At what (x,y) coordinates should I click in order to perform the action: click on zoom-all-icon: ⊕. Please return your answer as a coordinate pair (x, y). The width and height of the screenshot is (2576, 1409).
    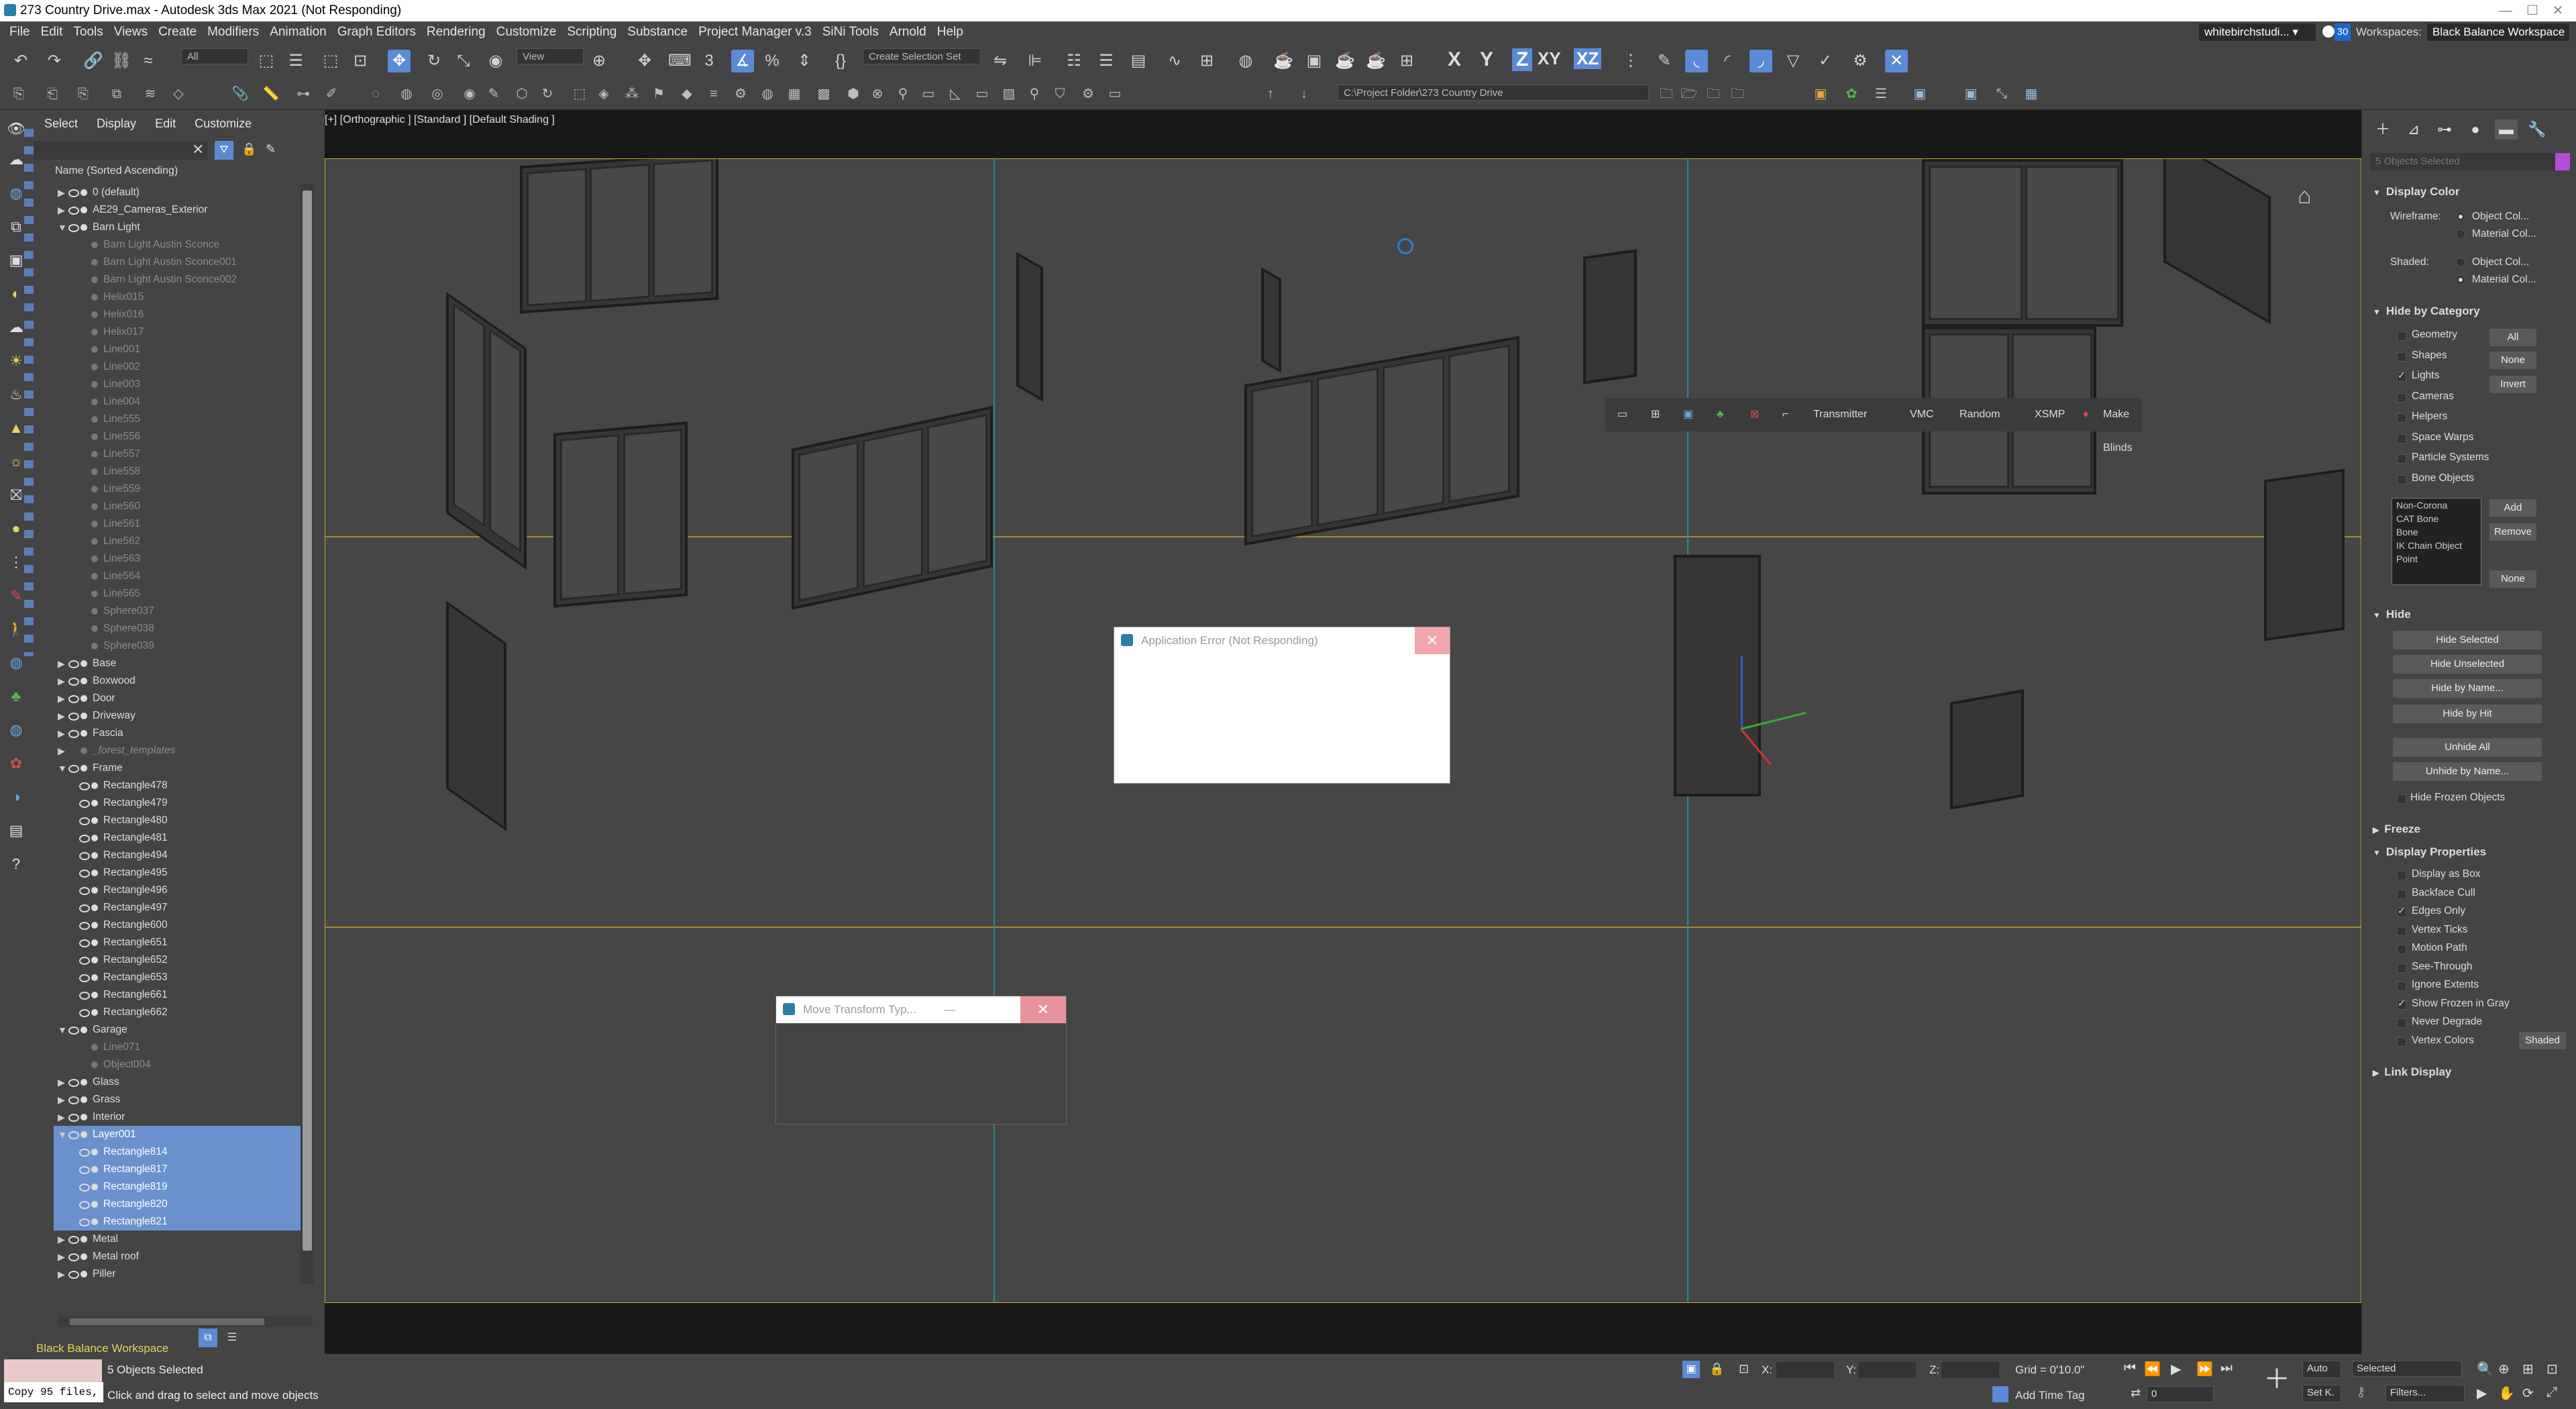
    Looking at the image, I should click on (2504, 1369).